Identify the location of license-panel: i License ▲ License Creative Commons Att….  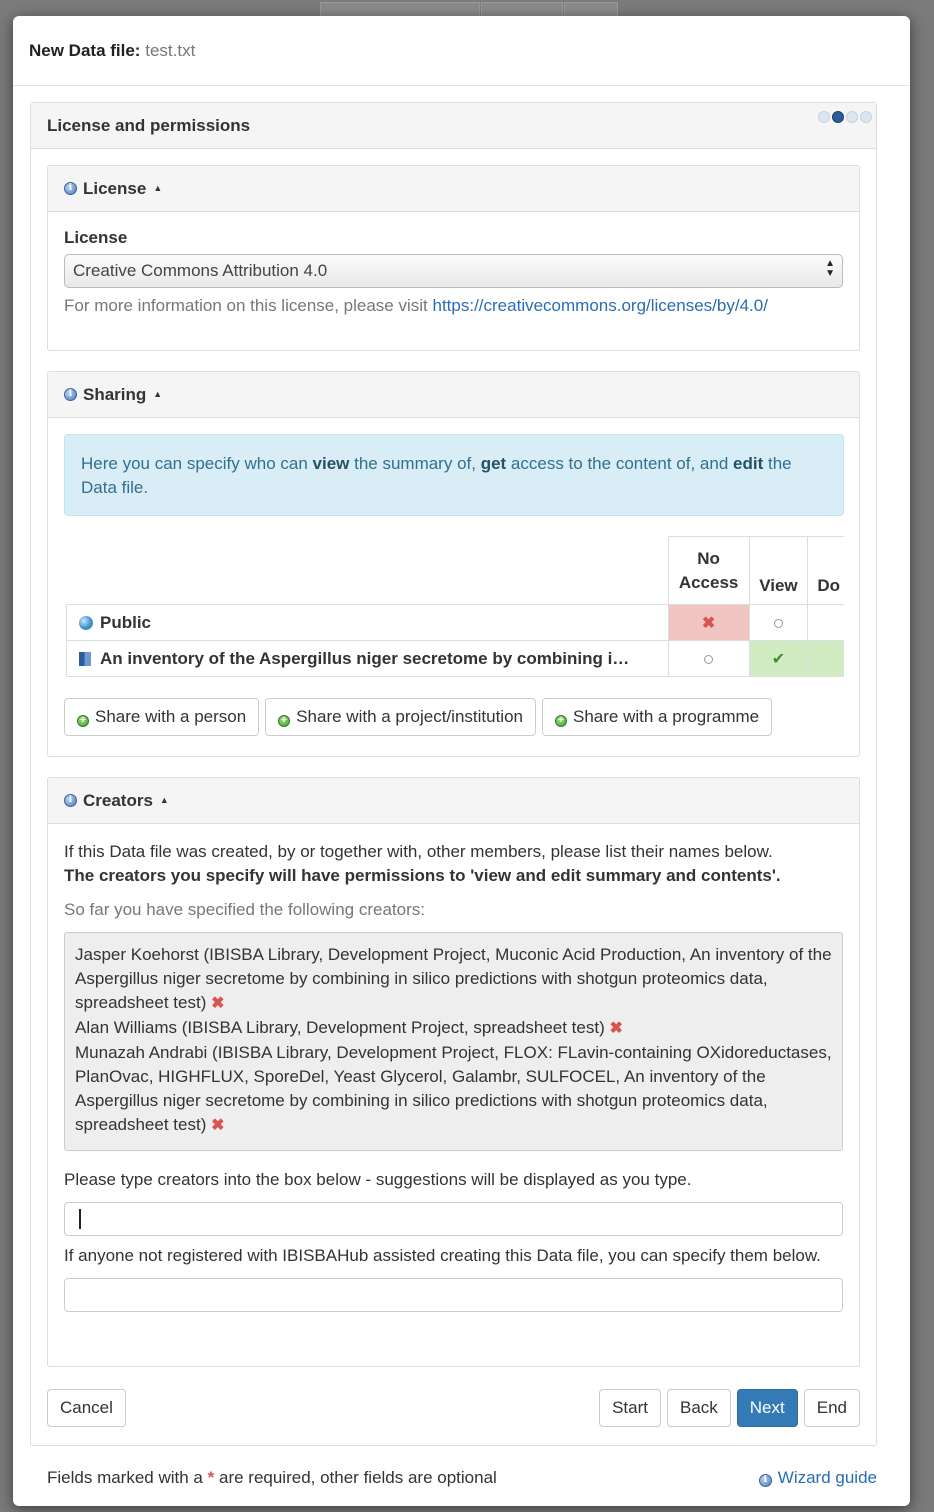
(453, 258).